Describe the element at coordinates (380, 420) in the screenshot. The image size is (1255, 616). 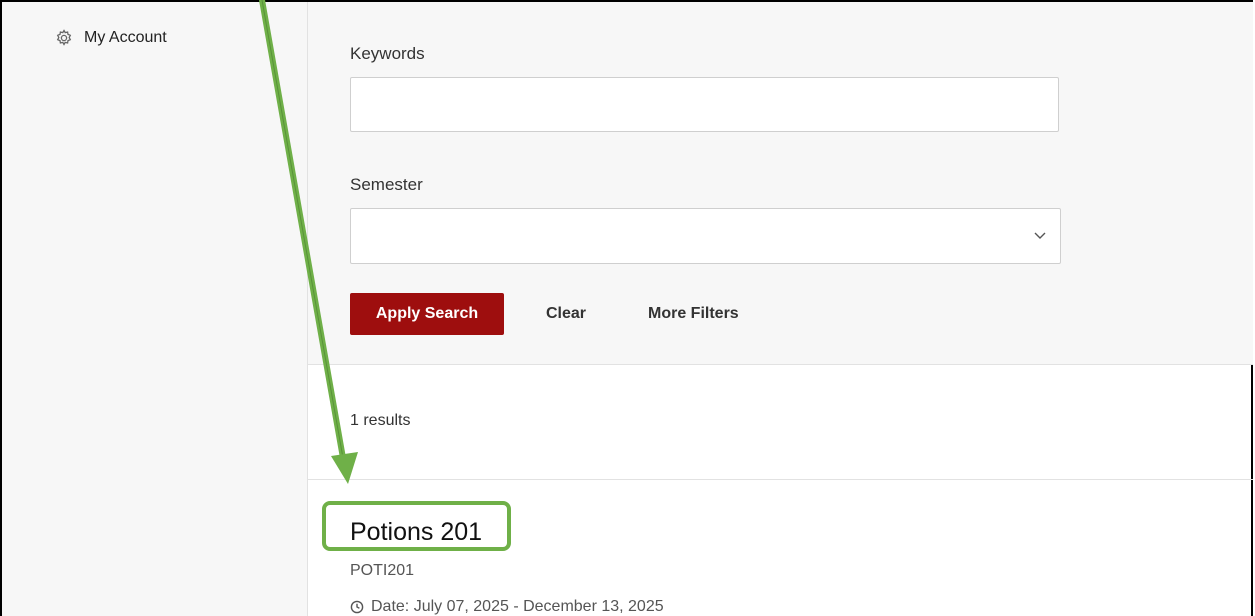
I see `results-count: 1 results` at that location.